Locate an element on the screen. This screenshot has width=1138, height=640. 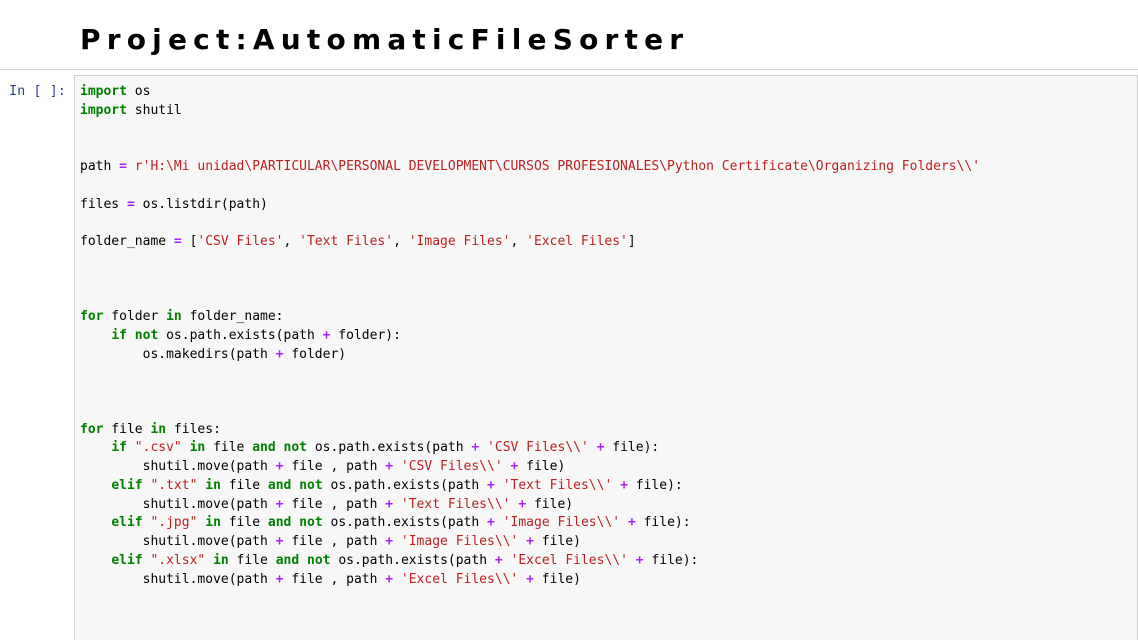
code-line: for folder in folder_name: is located at coordinates (530, 317).